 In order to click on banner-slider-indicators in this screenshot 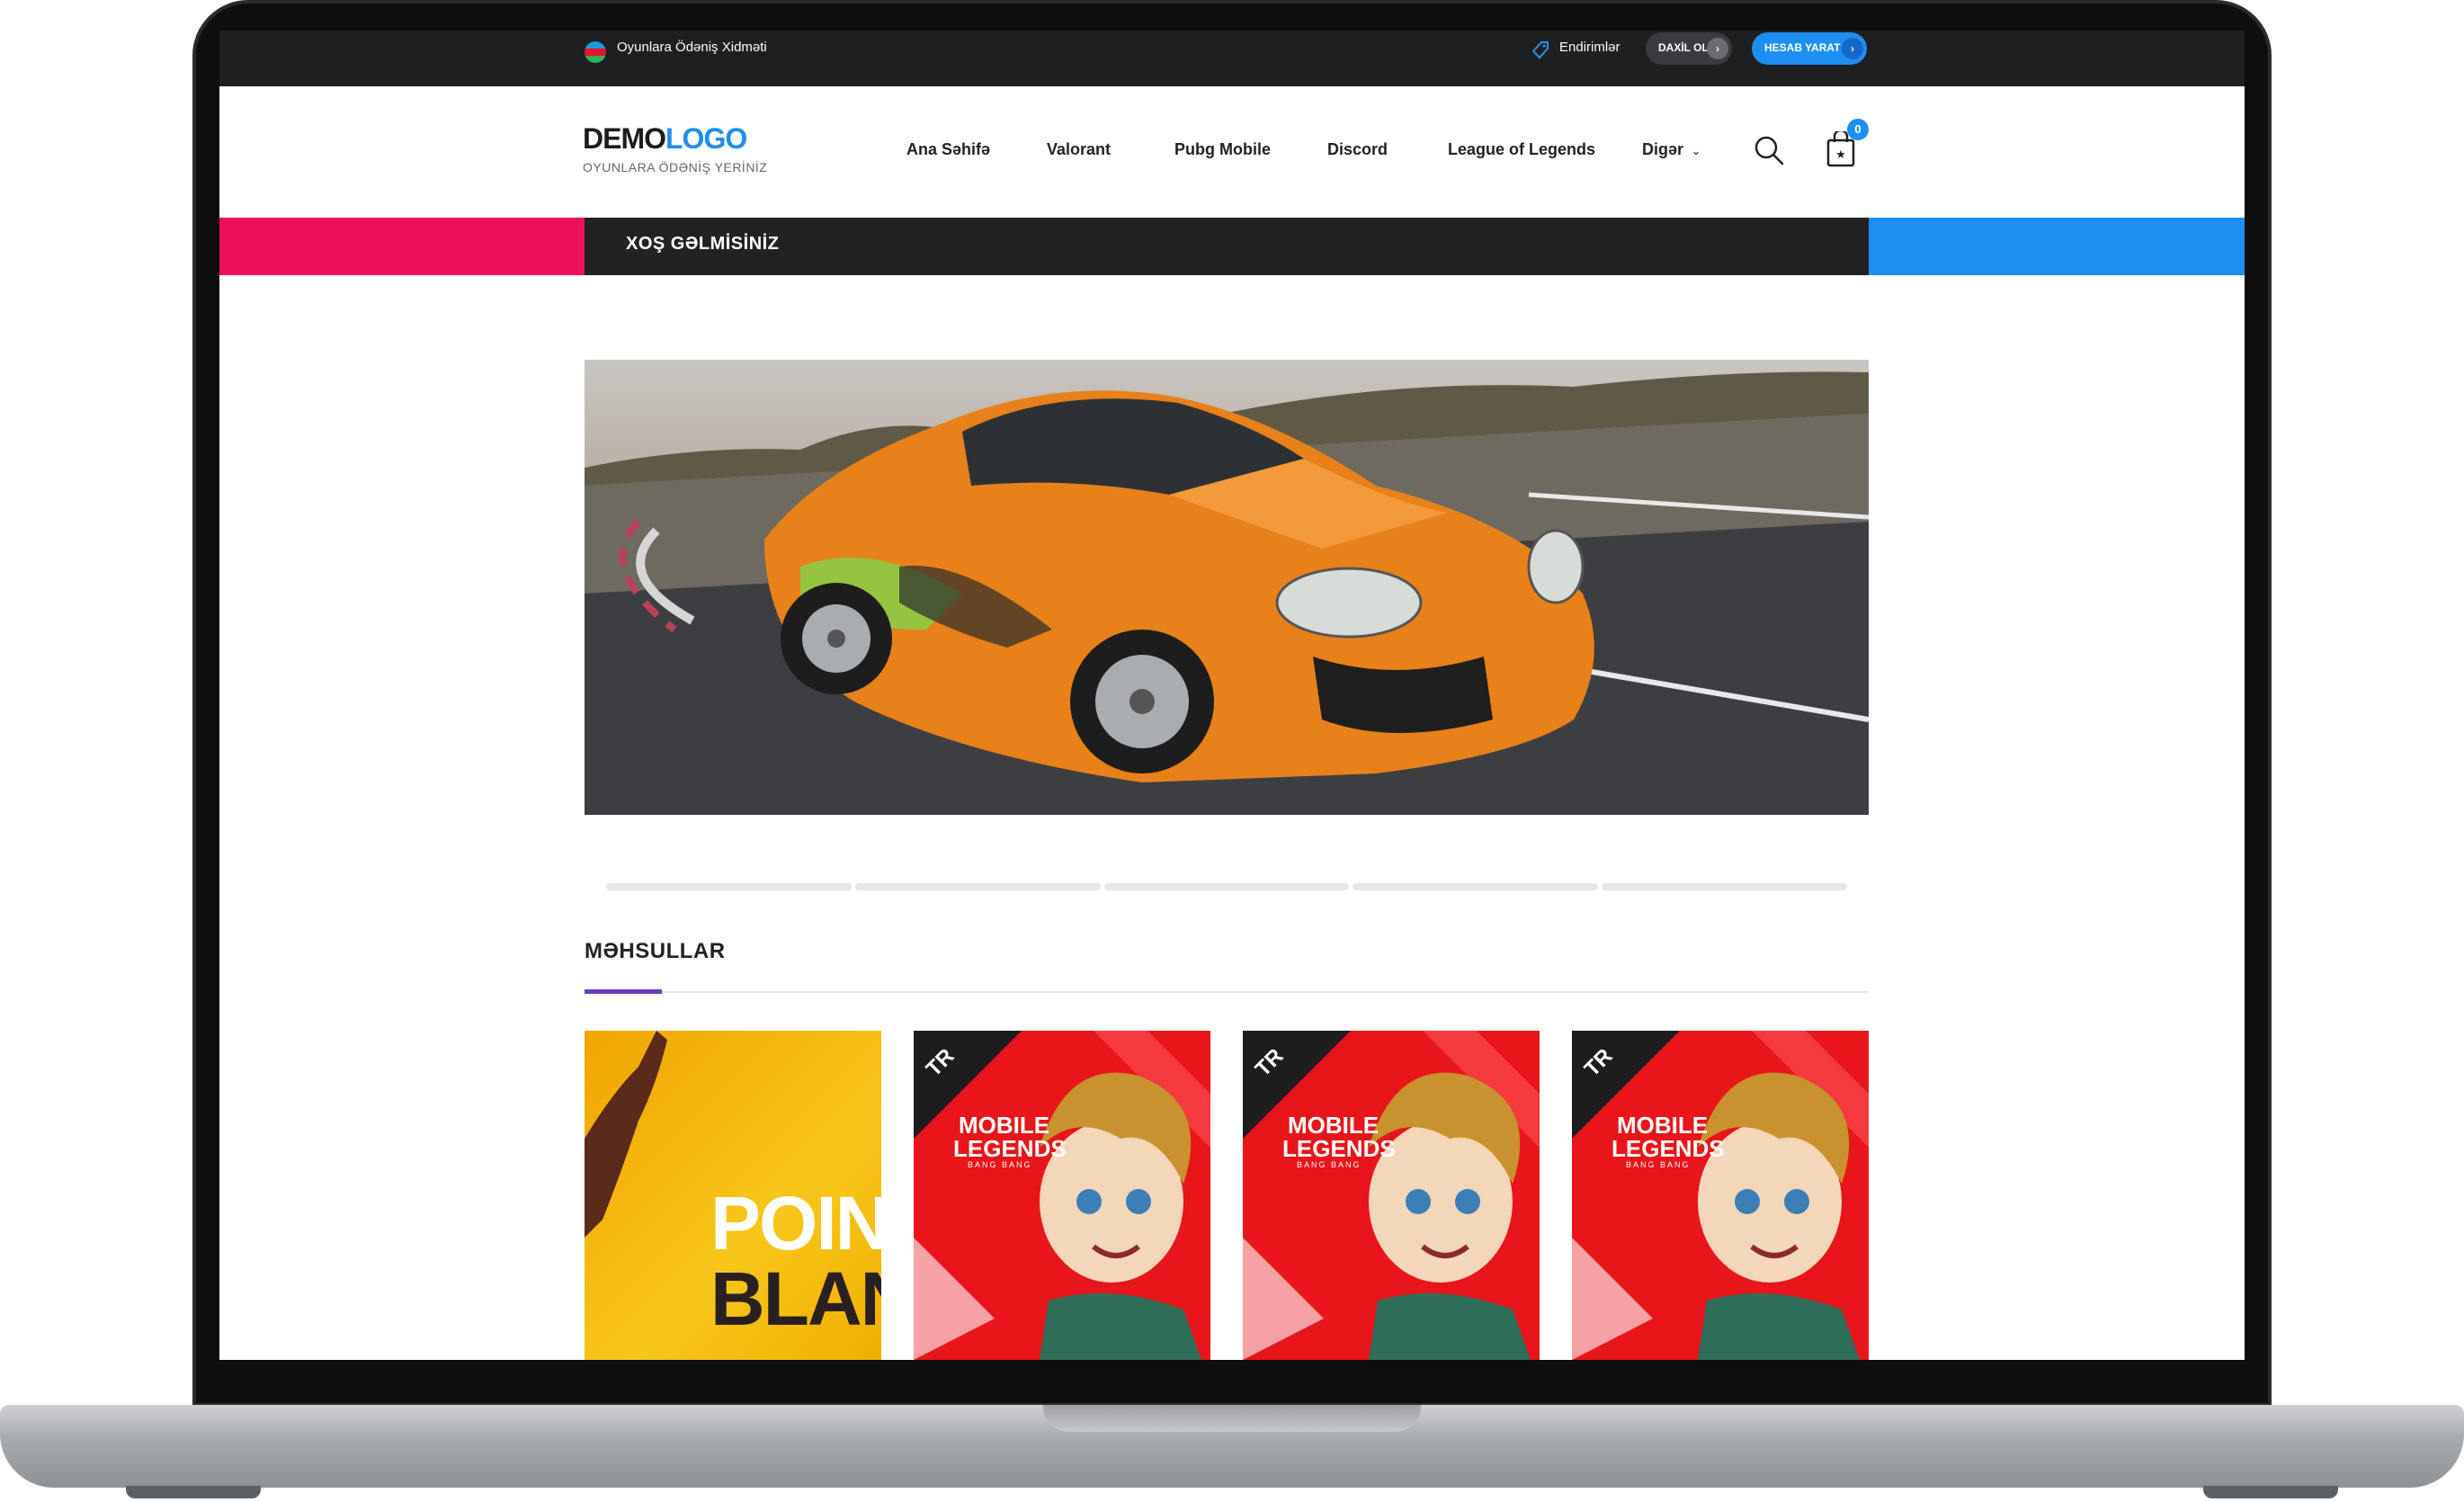, I will do `click(1226, 886)`.